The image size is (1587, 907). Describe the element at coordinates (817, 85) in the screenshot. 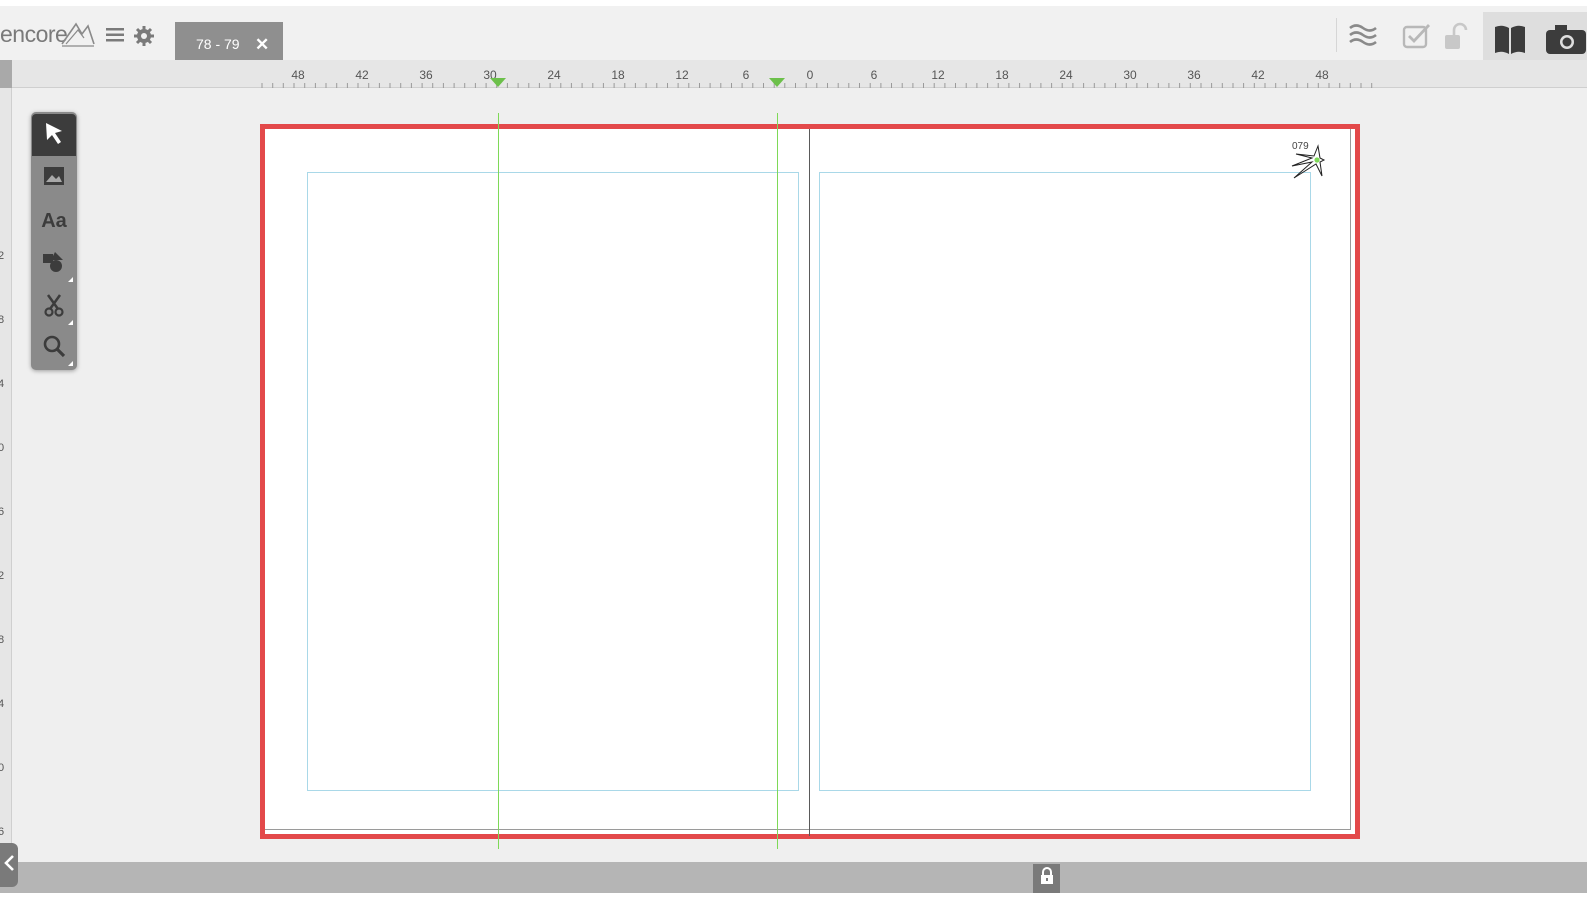

I see `ruler-ticks` at that location.